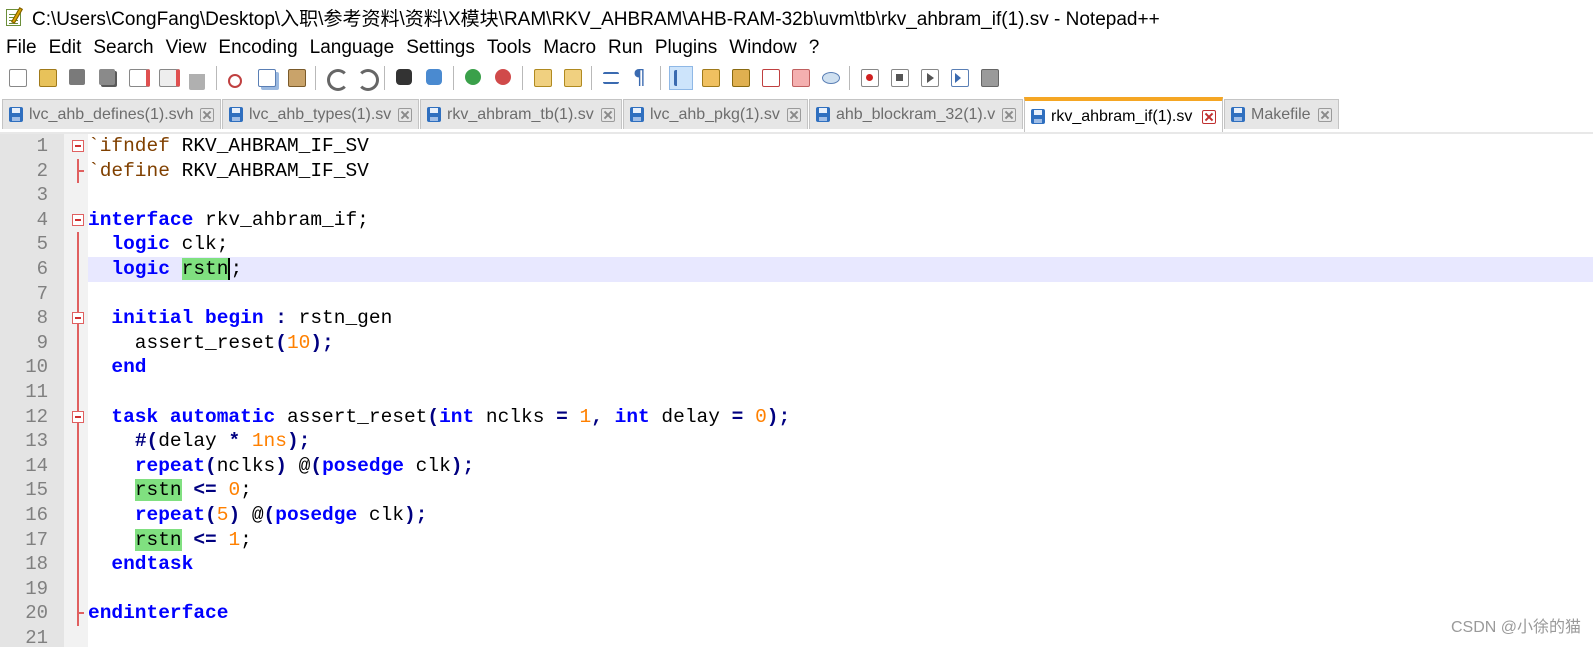 The height and width of the screenshot is (647, 1593). Describe the element at coordinates (990, 78) in the screenshot. I see `save-macro-icon` at that location.